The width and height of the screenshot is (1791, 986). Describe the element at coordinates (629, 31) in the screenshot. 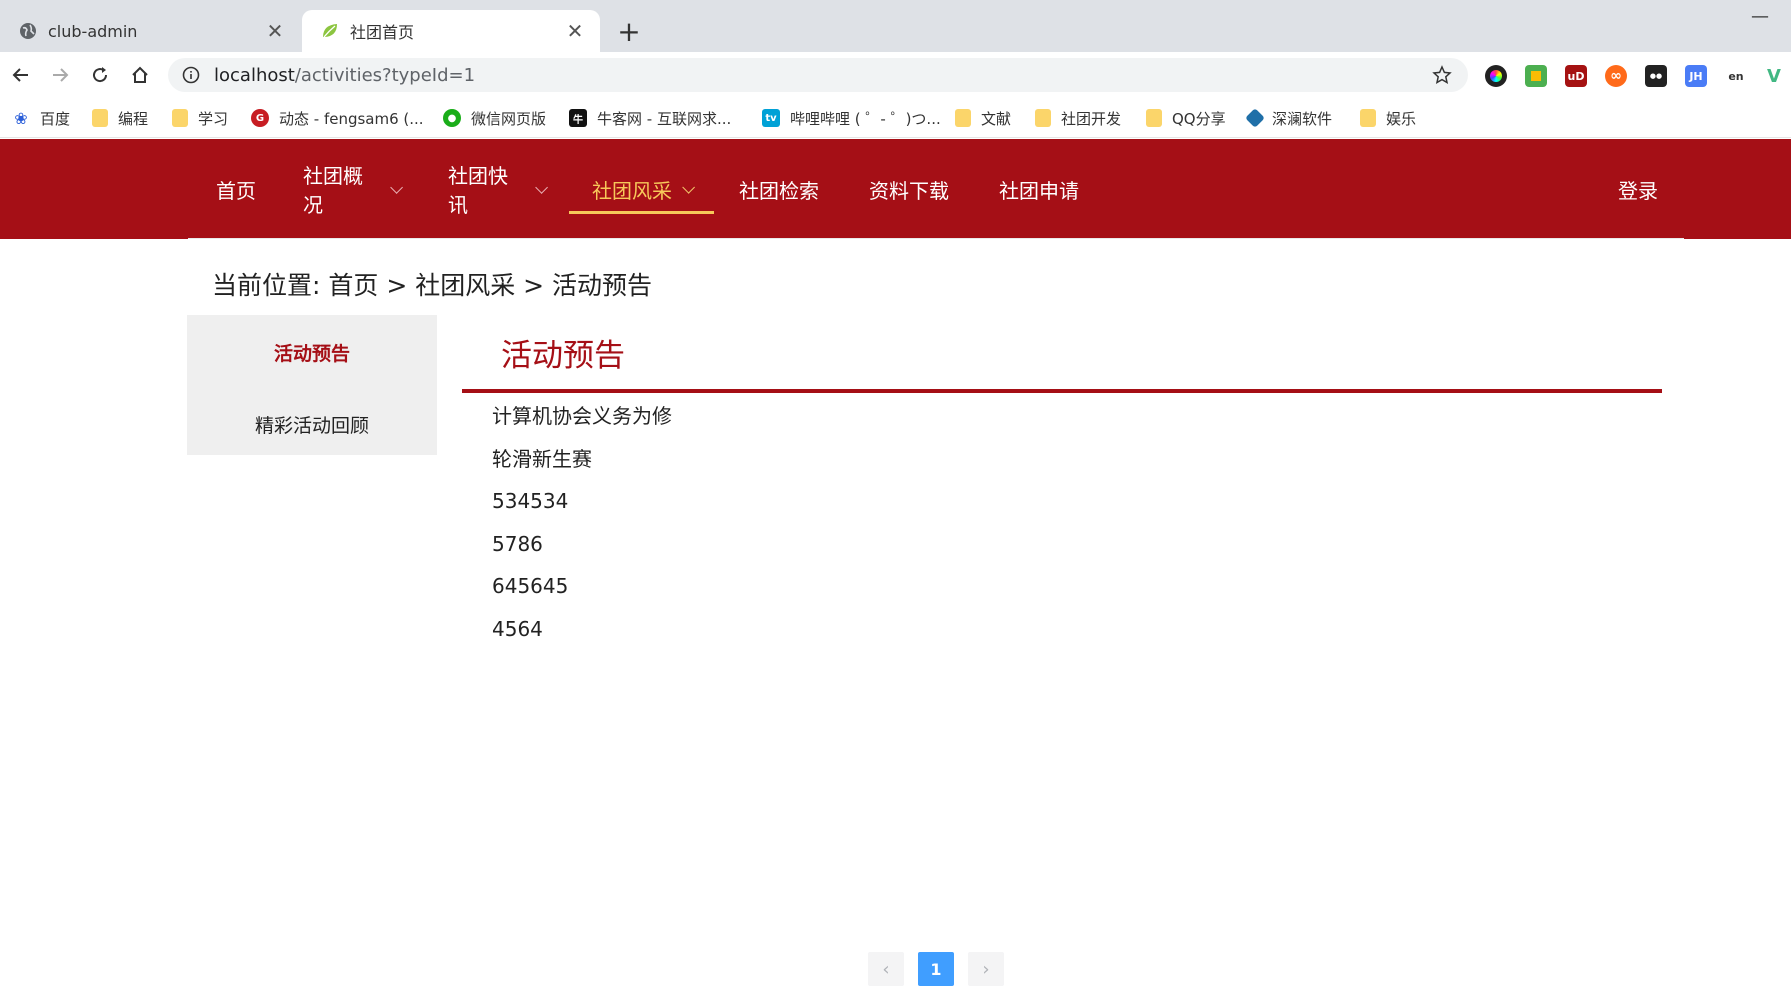

I see `new-tab-button: +` at that location.